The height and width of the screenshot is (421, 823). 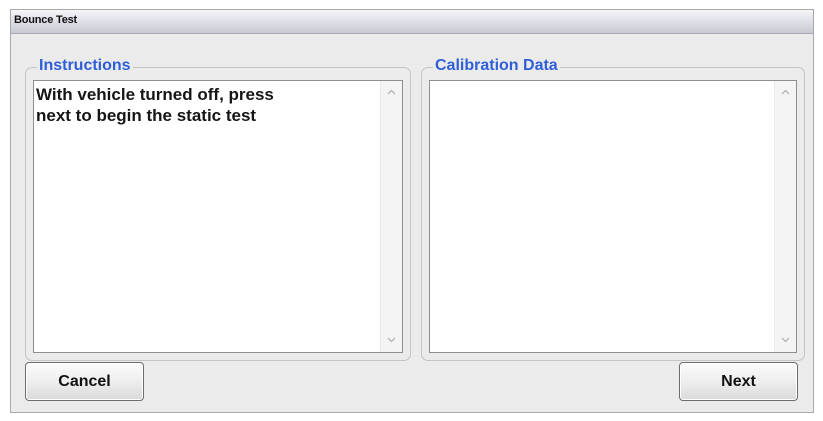 What do you see at coordinates (738, 381) in the screenshot?
I see `next-button: Next` at bounding box center [738, 381].